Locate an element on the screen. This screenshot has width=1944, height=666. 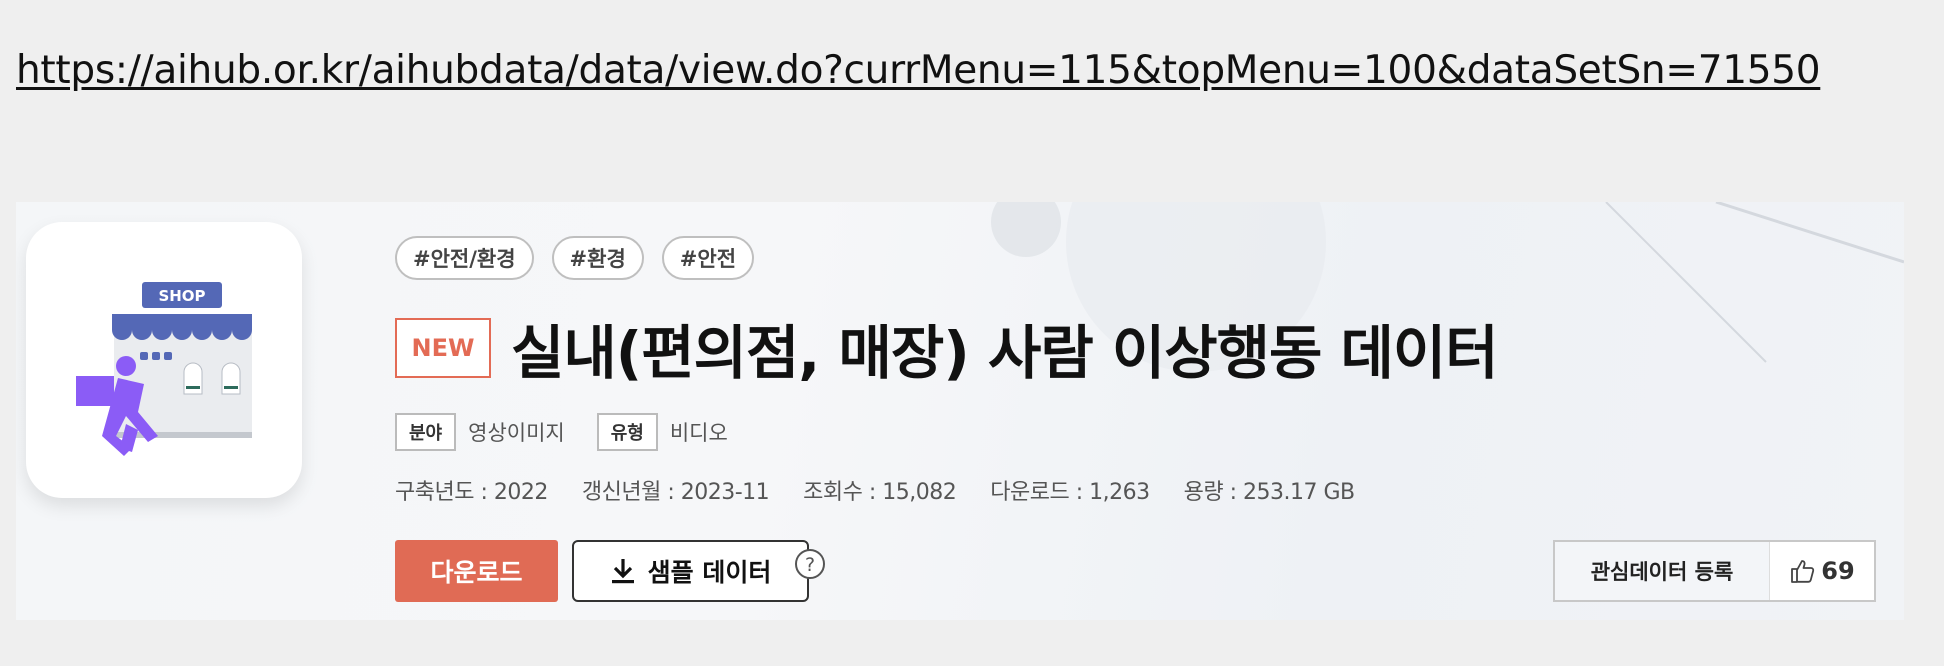
like-button: 69 is located at coordinates (1822, 571).